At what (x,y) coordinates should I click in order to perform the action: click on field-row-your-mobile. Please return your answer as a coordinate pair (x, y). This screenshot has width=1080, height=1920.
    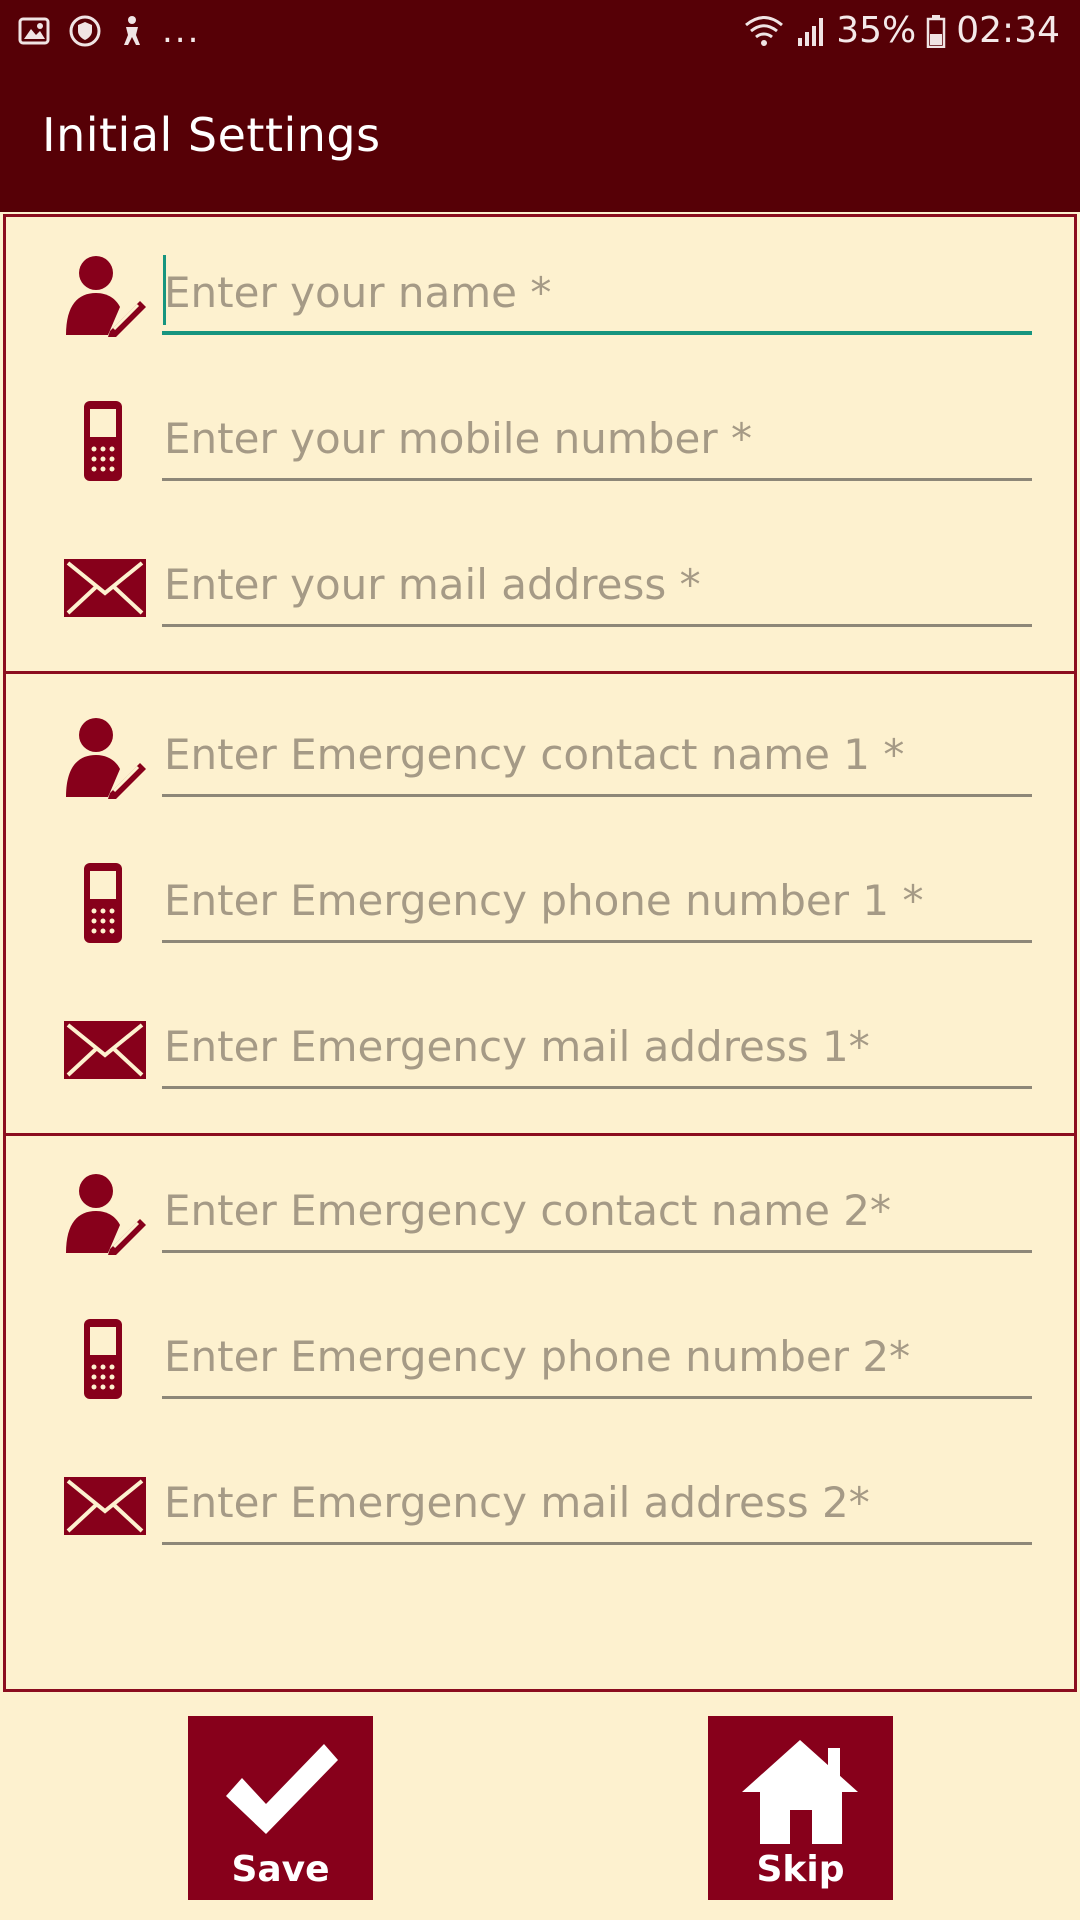
    Looking at the image, I should click on (540, 441).